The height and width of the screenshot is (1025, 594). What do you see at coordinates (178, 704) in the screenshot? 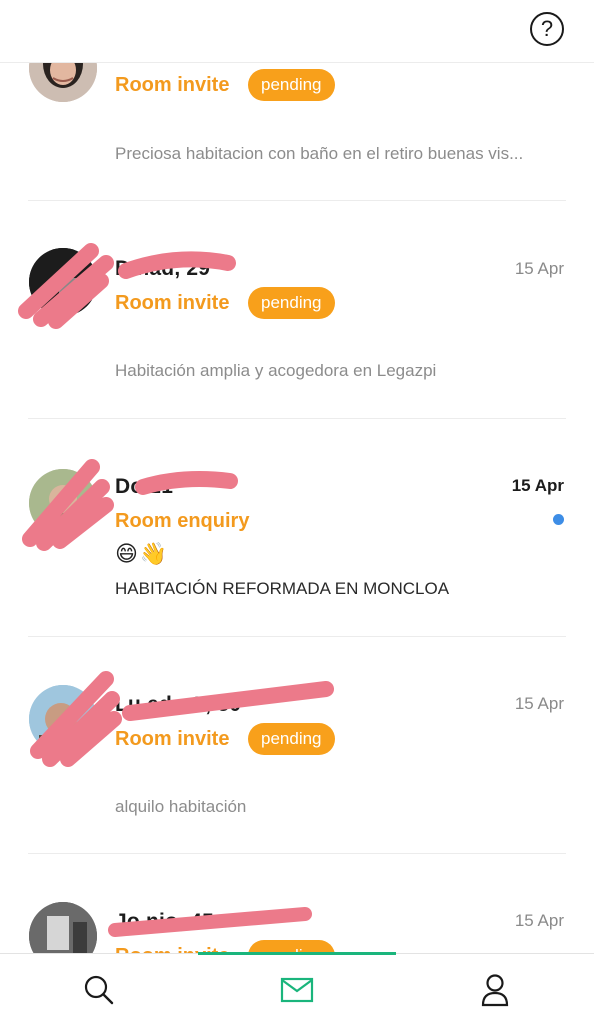
I see `contact-name: Lu edo S, 50` at bounding box center [178, 704].